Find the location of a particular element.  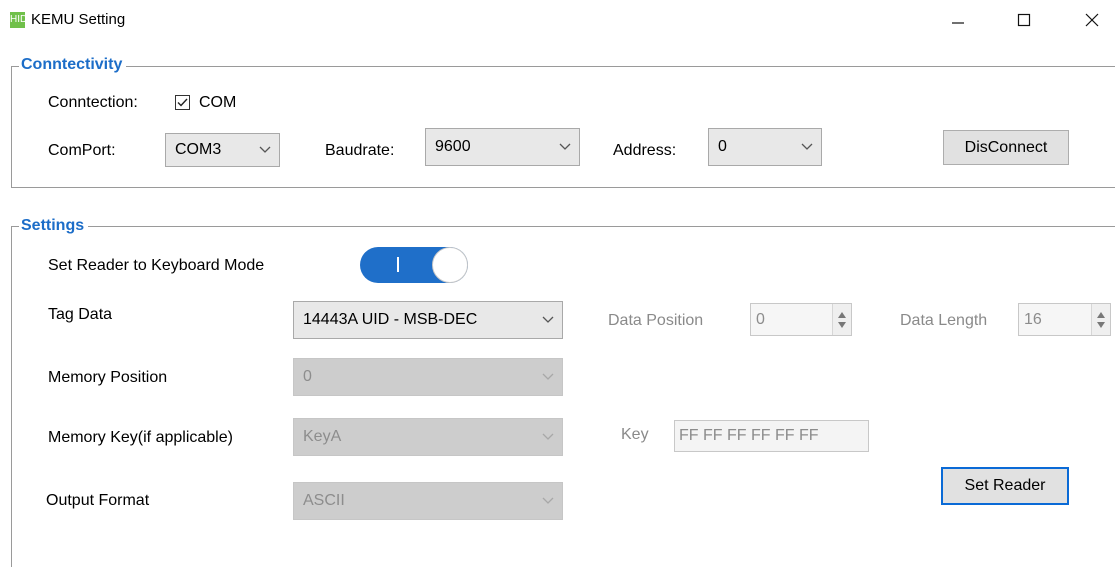

key-input: FF FF FF FF FF FF is located at coordinates (771, 436).